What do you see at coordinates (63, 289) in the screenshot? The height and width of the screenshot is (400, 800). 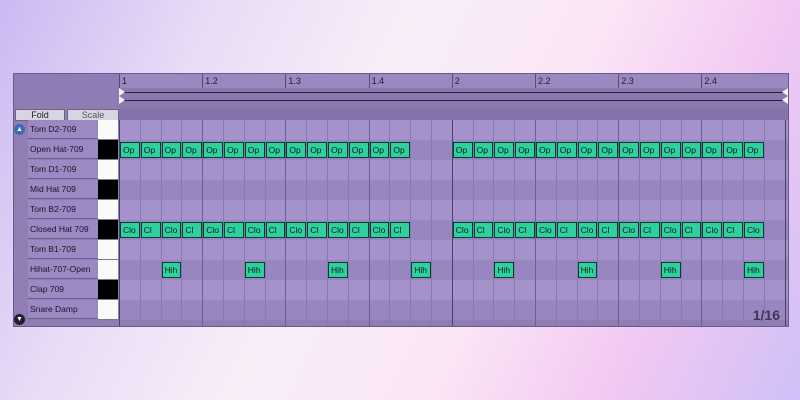 I see `lane-name: Clap 709` at bounding box center [63, 289].